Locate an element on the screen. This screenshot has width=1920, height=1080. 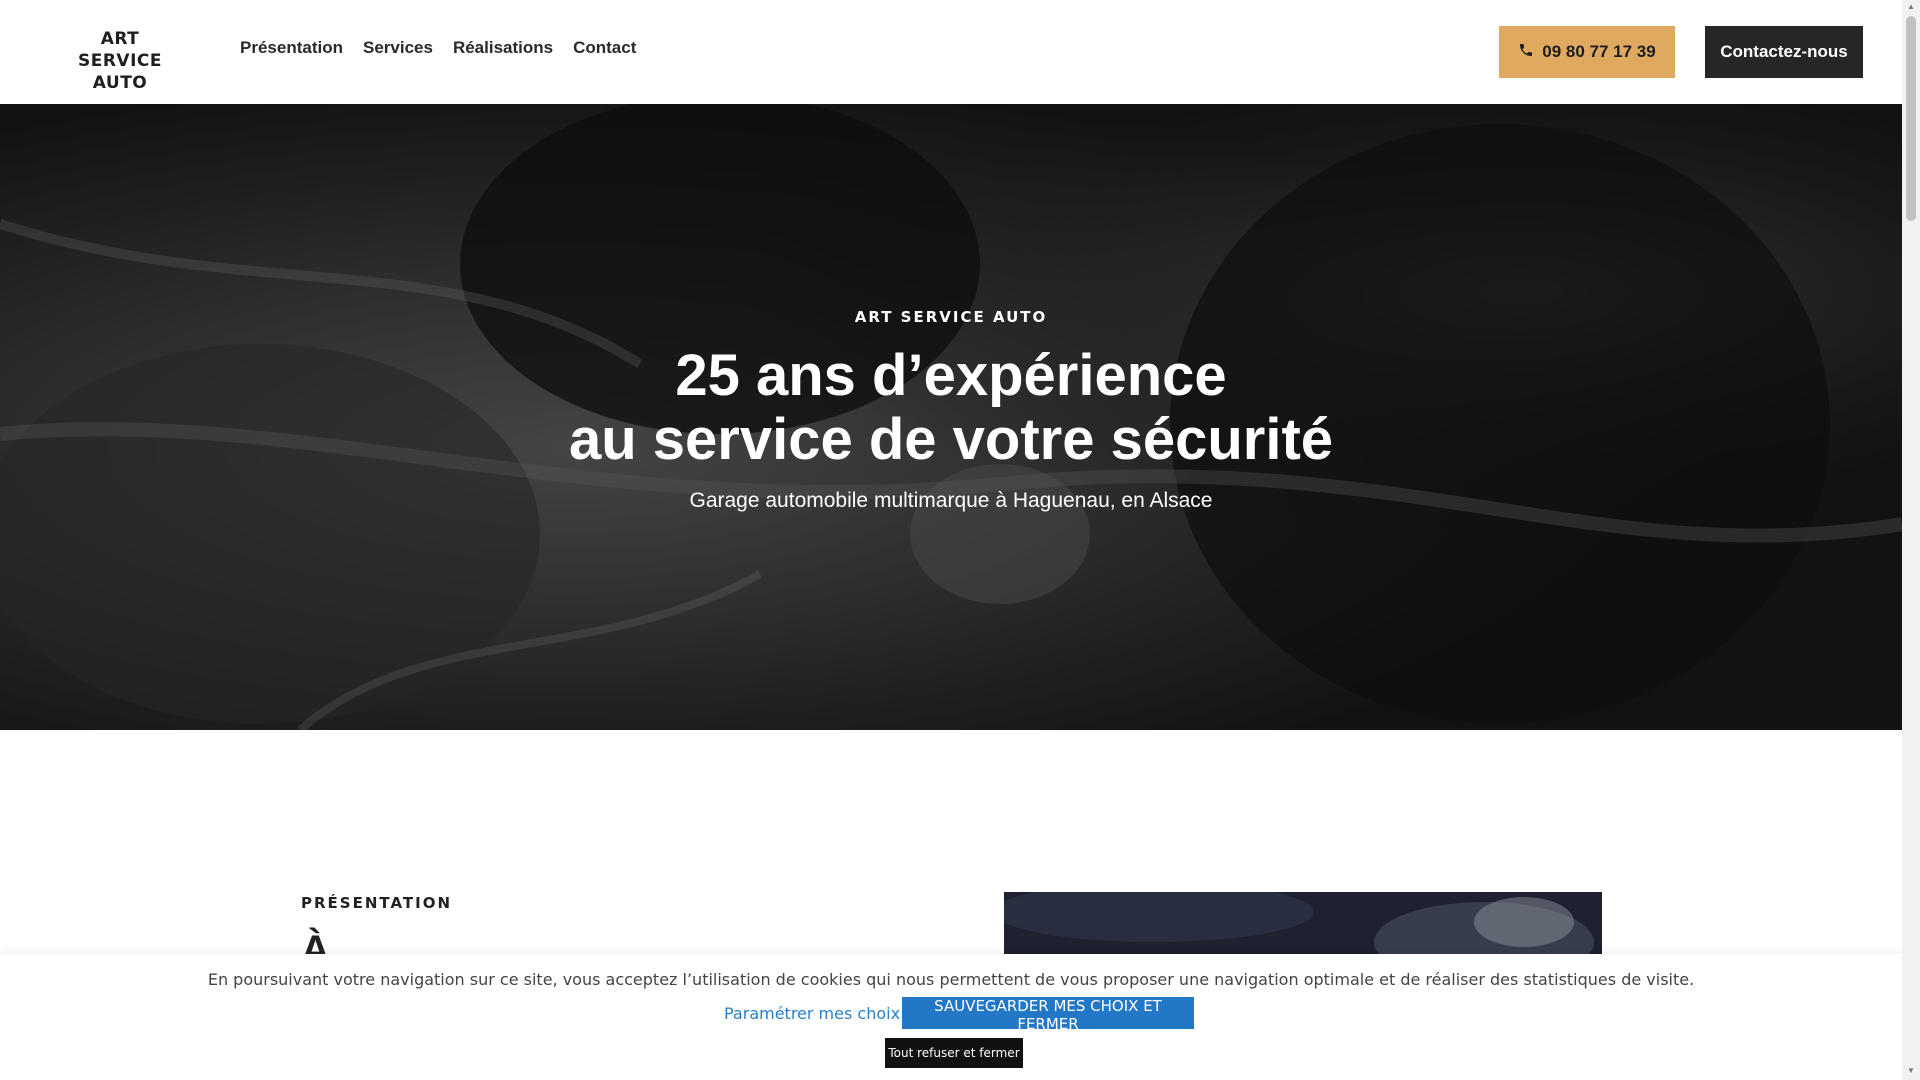
cookie-save-button: SAUVEGARDER MES CHOIX ET FERMER is located at coordinates (1048, 1015).